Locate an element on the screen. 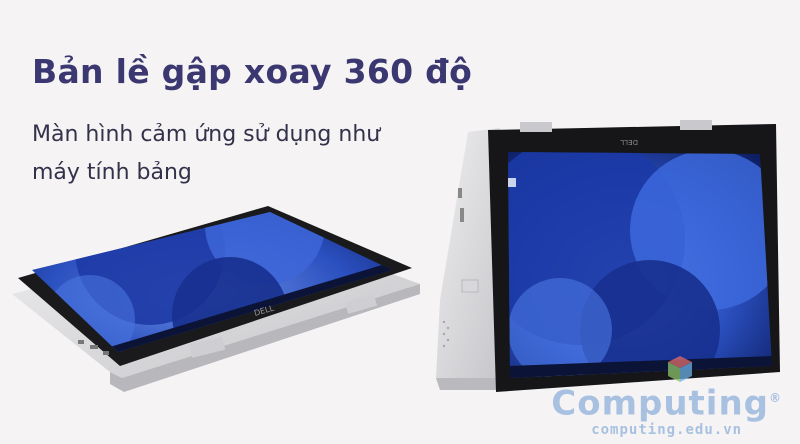 The height and width of the screenshot is (444, 800). dell-logo-tent: DELL is located at coordinates (629, 142).